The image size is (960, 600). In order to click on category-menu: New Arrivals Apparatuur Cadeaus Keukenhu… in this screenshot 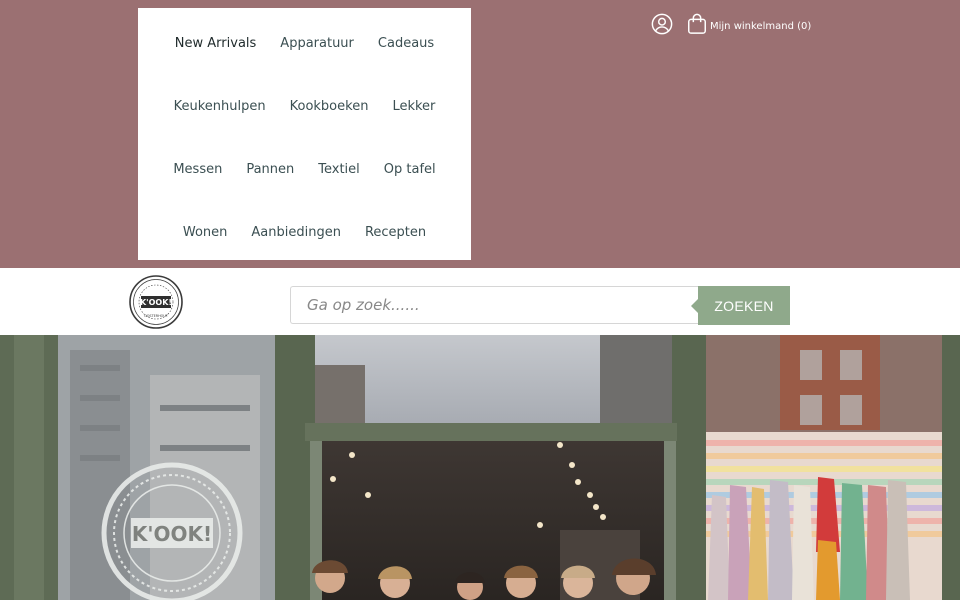, I will do `click(304, 134)`.